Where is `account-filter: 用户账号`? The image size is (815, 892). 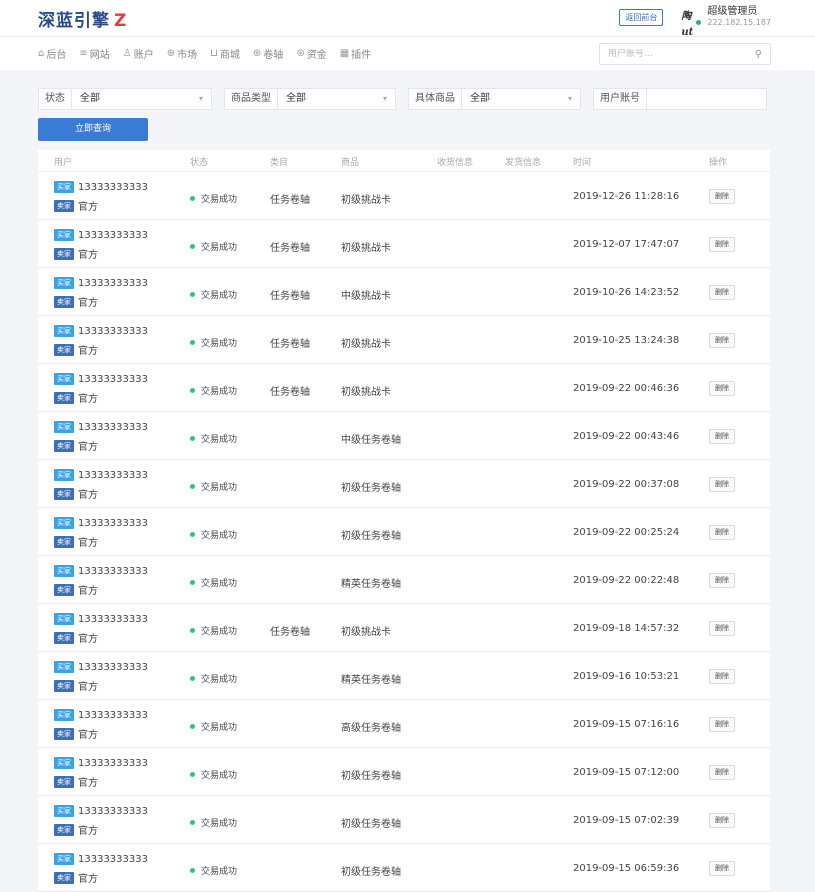
account-filter: 用户账号 is located at coordinates (680, 99).